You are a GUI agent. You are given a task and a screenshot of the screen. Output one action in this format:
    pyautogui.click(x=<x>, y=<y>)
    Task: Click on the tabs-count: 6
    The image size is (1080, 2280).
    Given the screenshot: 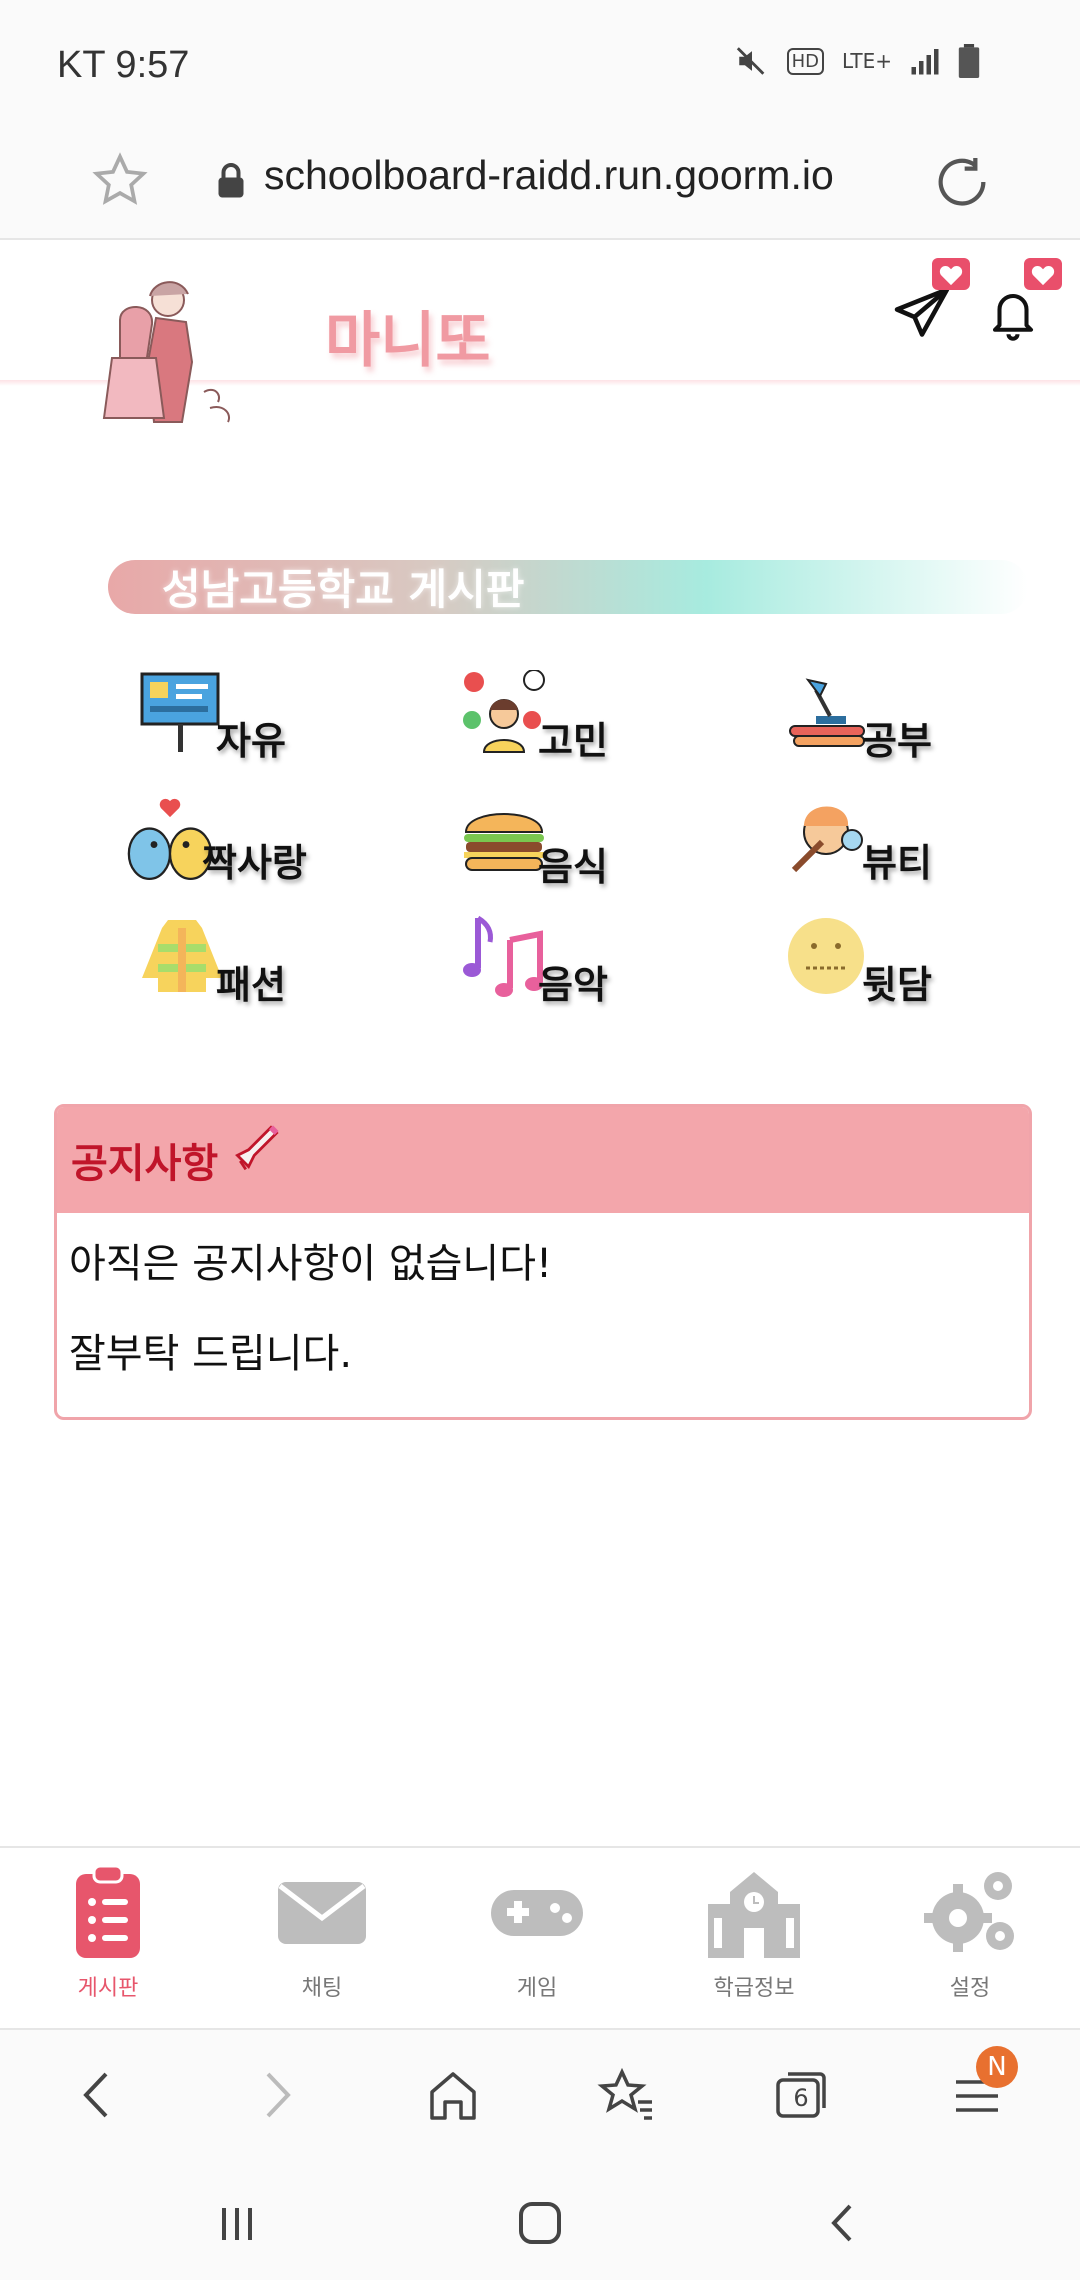 What is the action you would take?
    pyautogui.click(x=801, y=2098)
    